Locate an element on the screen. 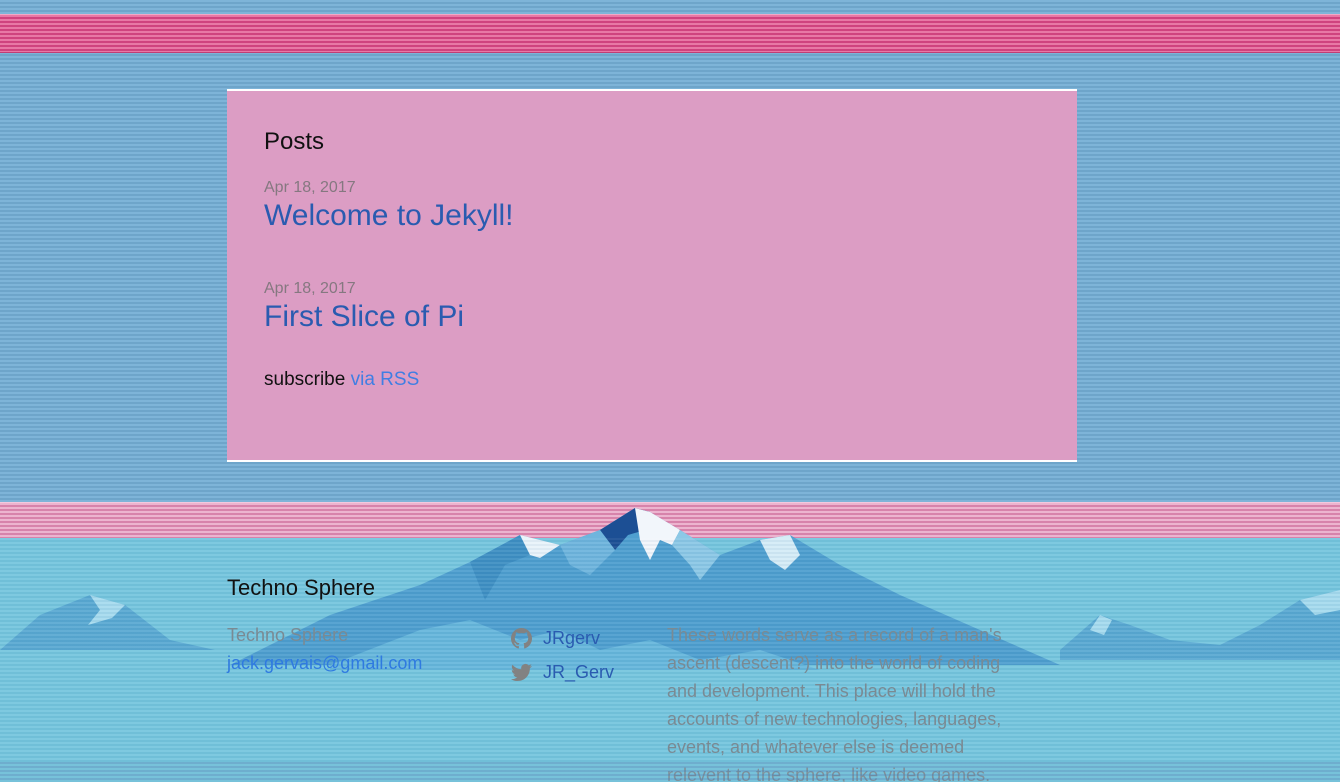 The height and width of the screenshot is (782, 1340). post-title-link: First Slice of Pi is located at coordinates (364, 317).